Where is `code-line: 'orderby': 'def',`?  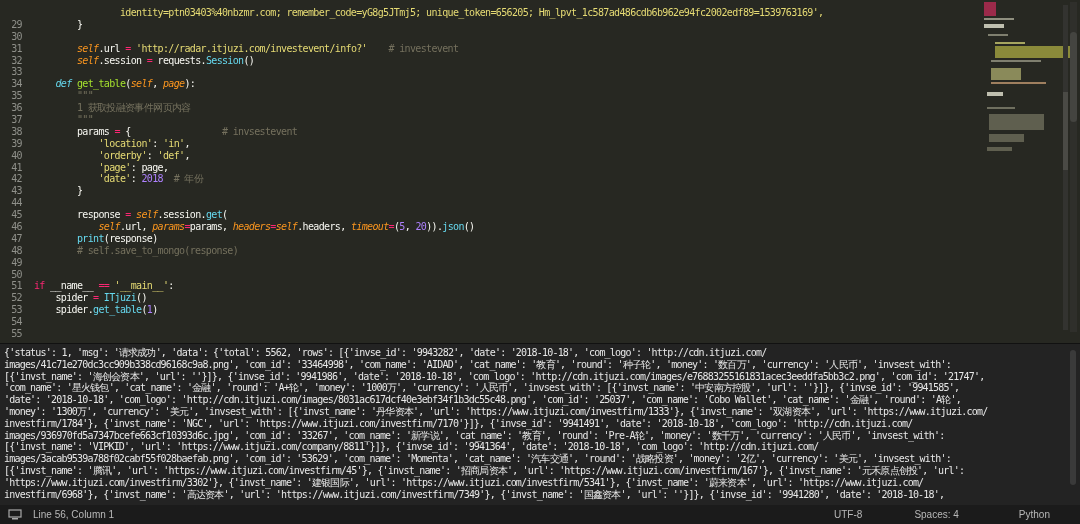 code-line: 'orderby': 'def', is located at coordinates (143, 155).